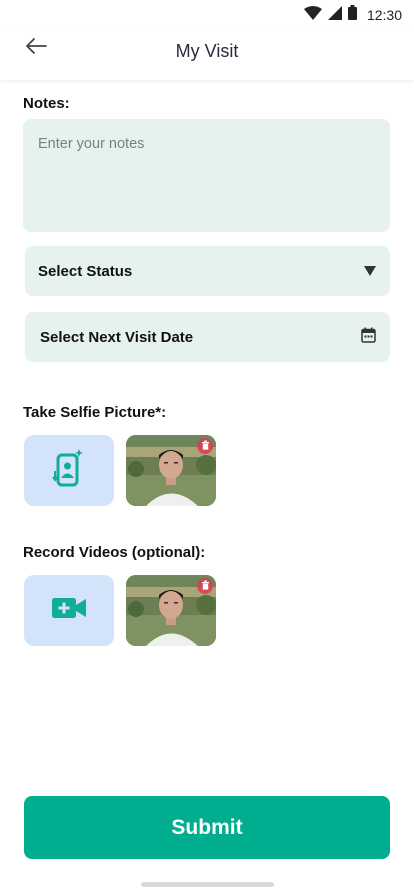 The width and height of the screenshot is (414, 896). I want to click on dropdown-caret-icon, so click(370, 271).